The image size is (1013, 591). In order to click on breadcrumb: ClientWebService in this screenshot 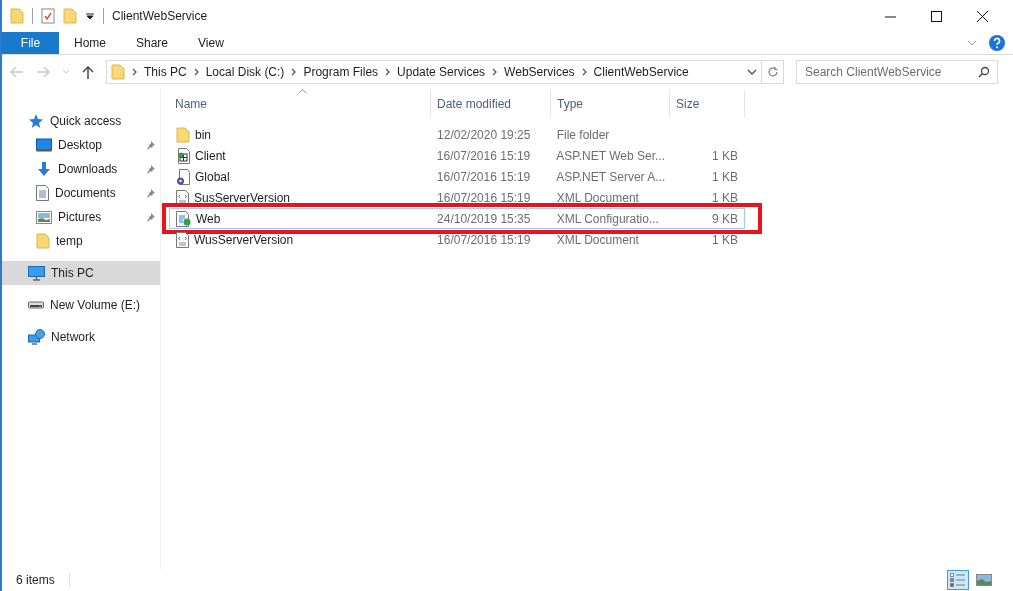, I will do `click(641, 72)`.